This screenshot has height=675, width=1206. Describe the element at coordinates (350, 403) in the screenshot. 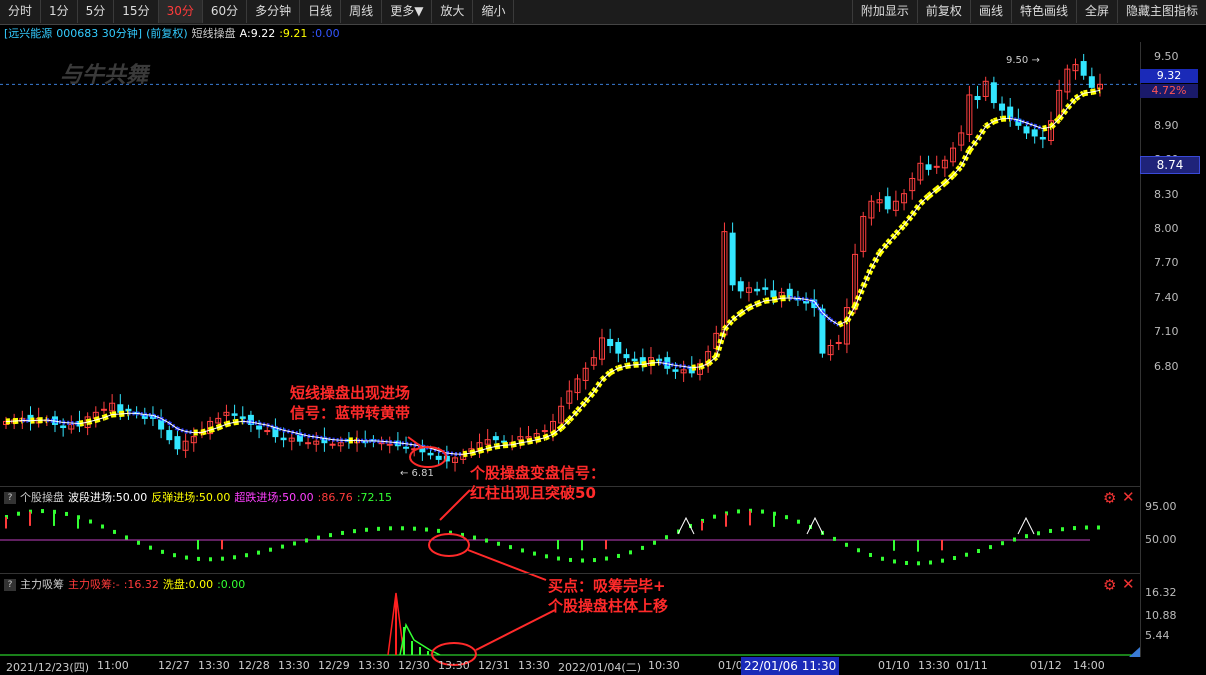

I see `annotation-entry-signal: 短线操盘出现进场 信号：蓝带转黄带` at that location.